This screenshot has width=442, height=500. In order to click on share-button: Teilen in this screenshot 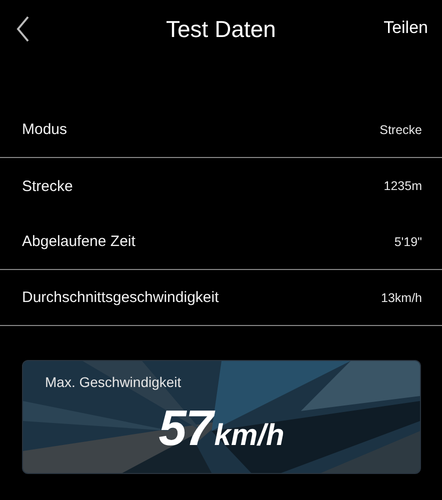, I will do `click(406, 28)`.